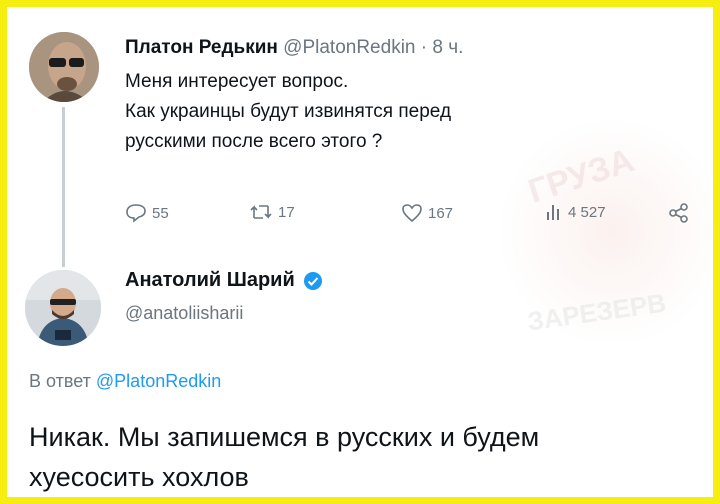  Describe the element at coordinates (261, 212) in the screenshot. I see `retweet-icon` at that location.